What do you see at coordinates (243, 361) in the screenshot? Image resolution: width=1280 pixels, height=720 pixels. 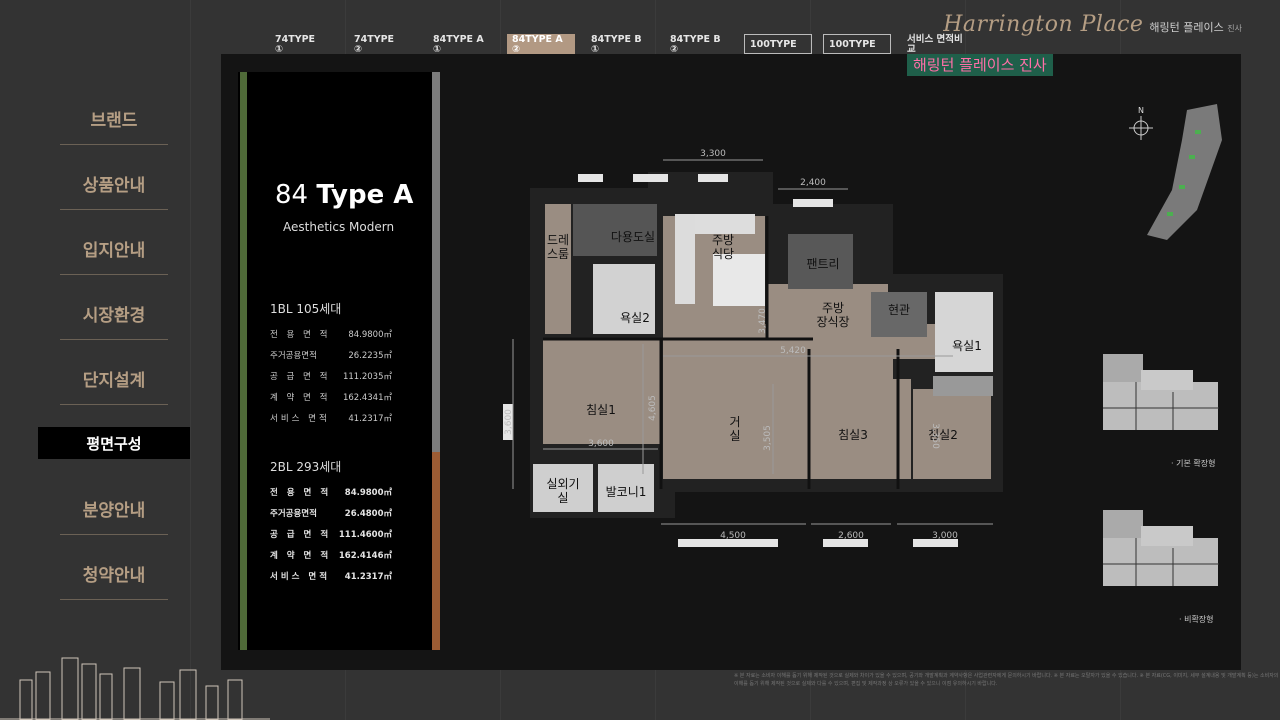 I see `accent-bar-green` at bounding box center [243, 361].